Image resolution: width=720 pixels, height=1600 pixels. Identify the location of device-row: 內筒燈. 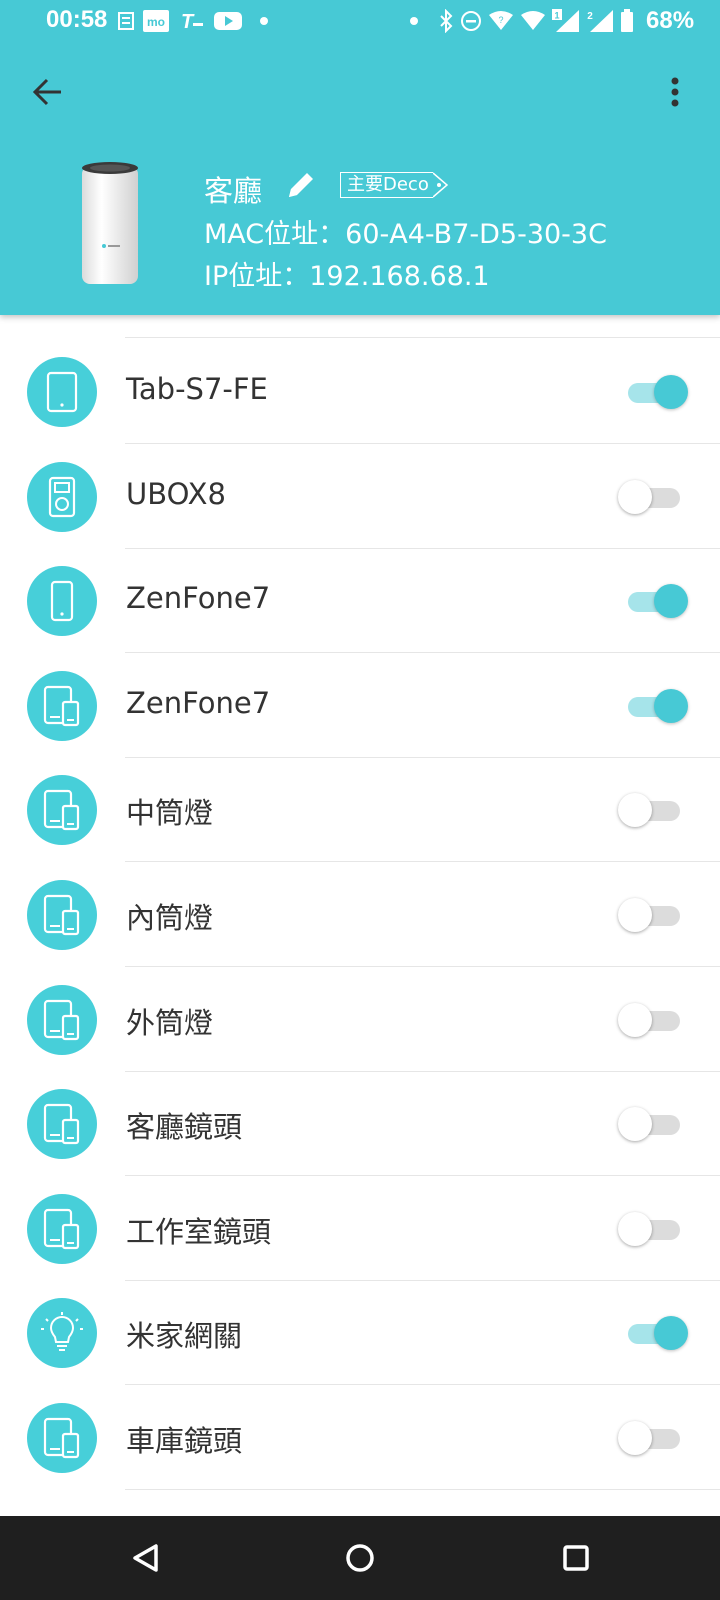
(360, 914).